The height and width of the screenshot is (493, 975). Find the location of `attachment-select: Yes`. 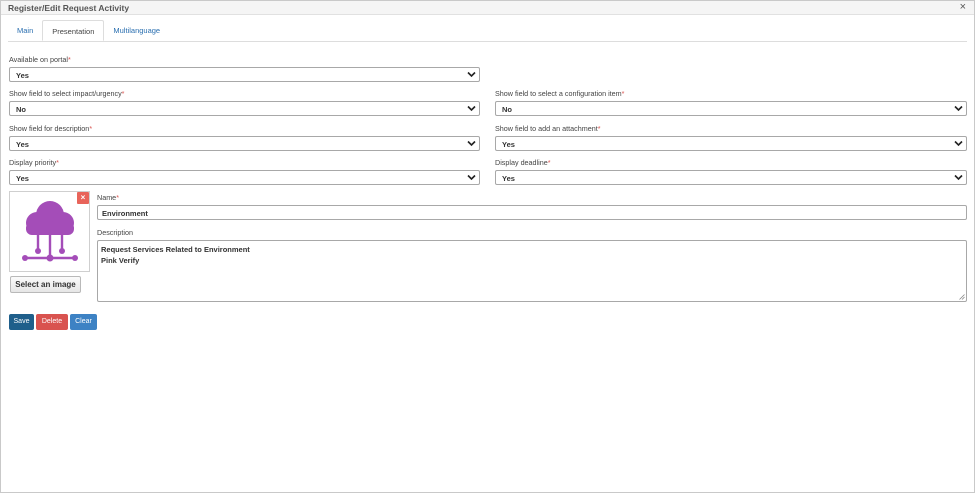

attachment-select: Yes is located at coordinates (731, 143).